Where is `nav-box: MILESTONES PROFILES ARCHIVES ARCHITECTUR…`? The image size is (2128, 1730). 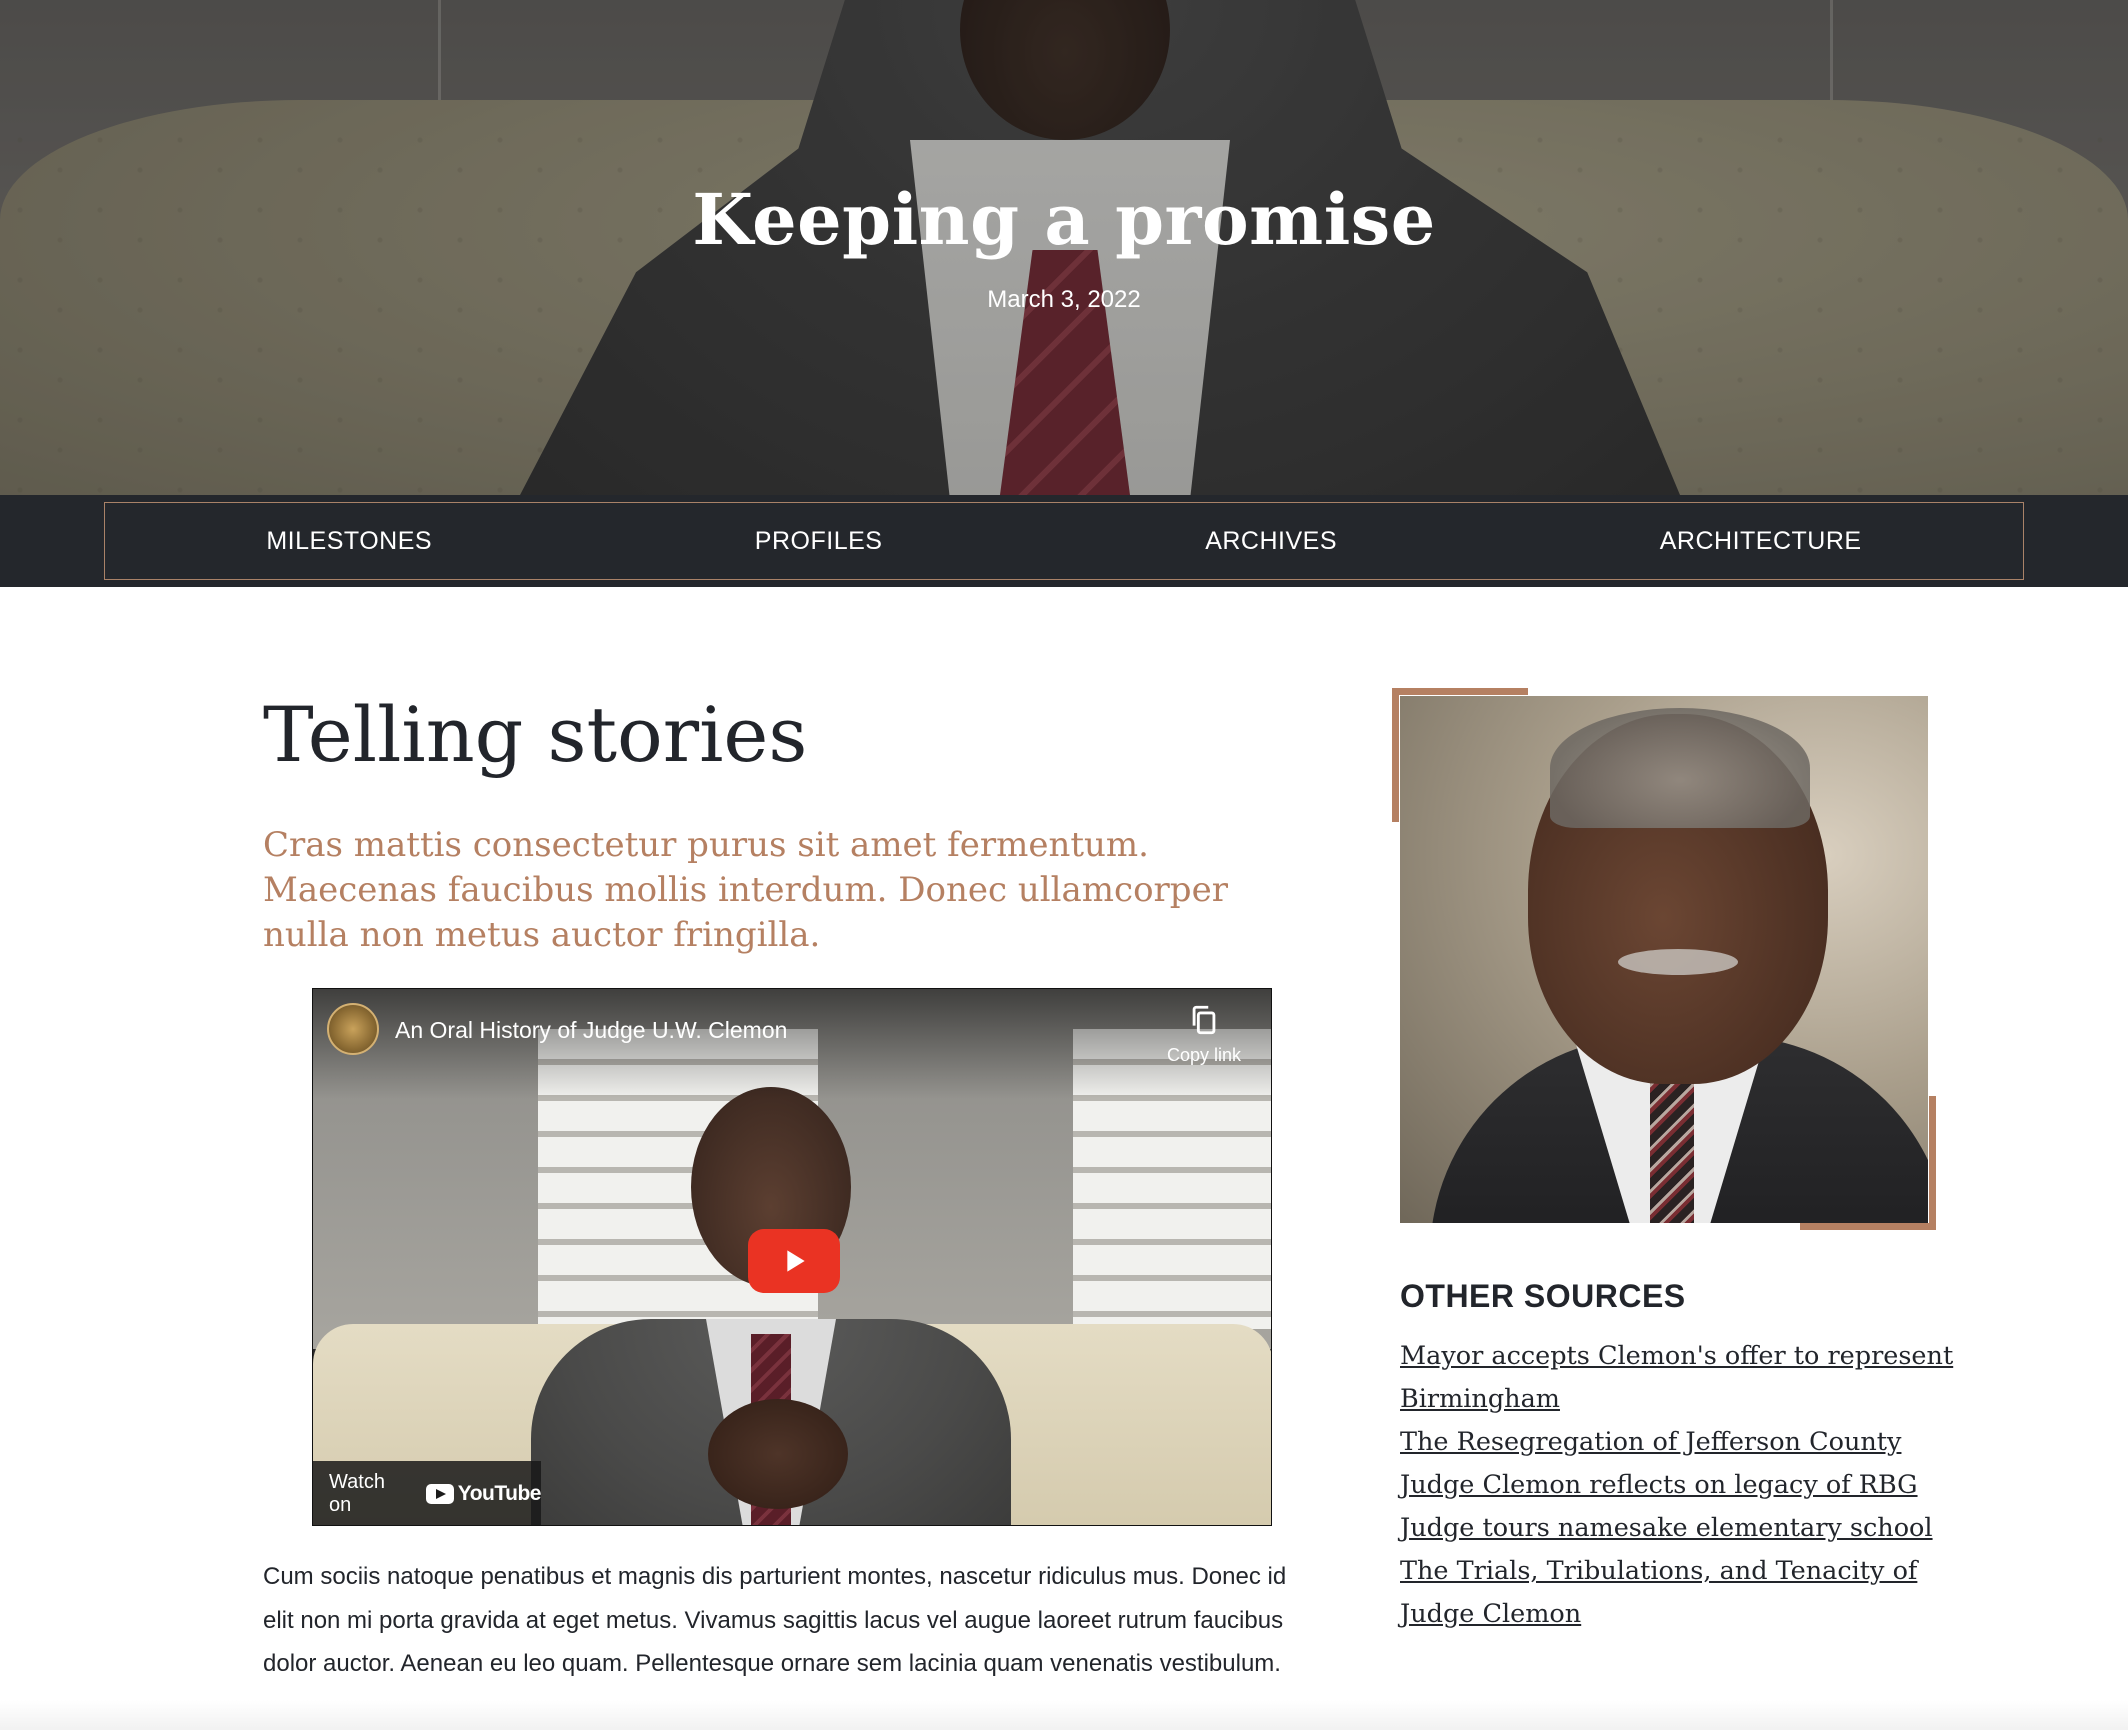
nav-box: MILESTONES PROFILES ARCHIVES ARCHITECTUR… is located at coordinates (1064, 541).